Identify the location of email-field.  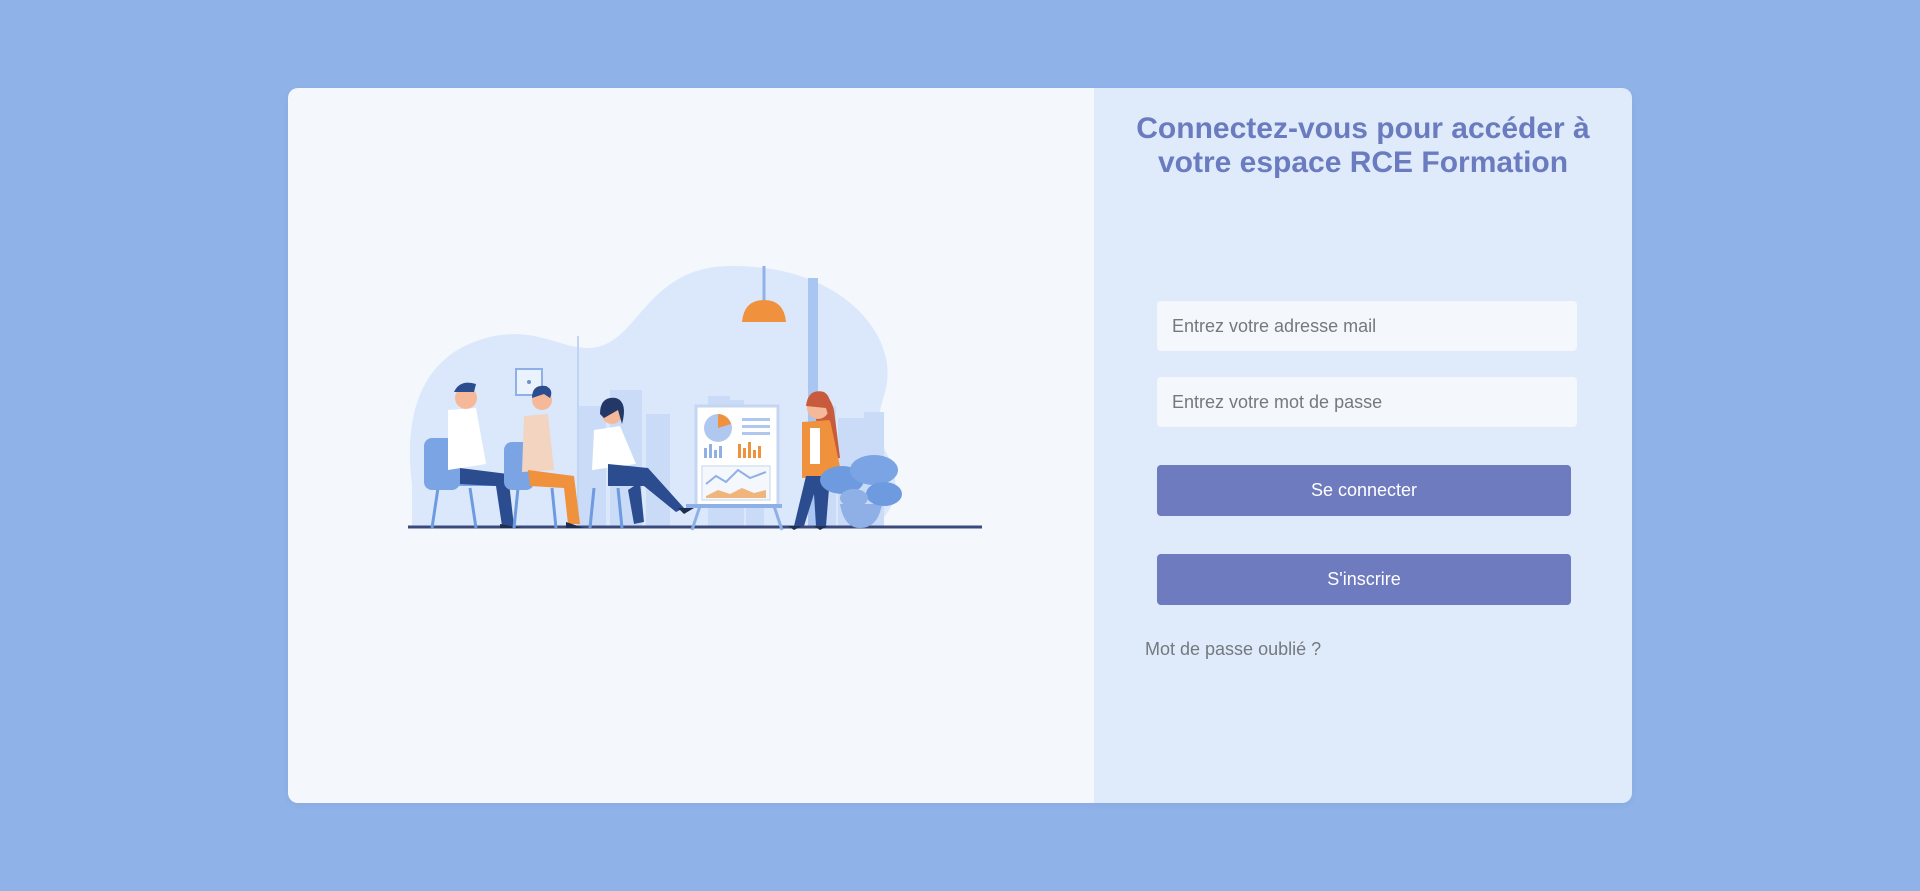
(1367, 326).